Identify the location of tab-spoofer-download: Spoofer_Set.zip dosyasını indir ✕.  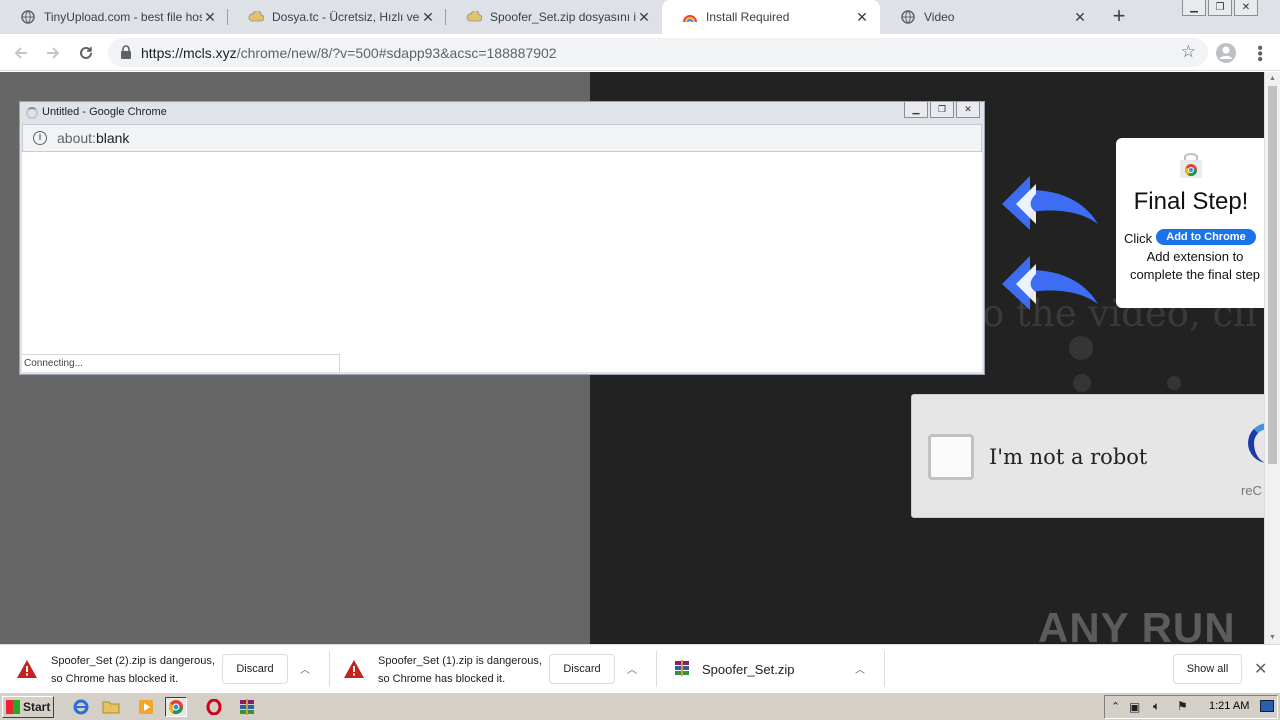
(554, 17).